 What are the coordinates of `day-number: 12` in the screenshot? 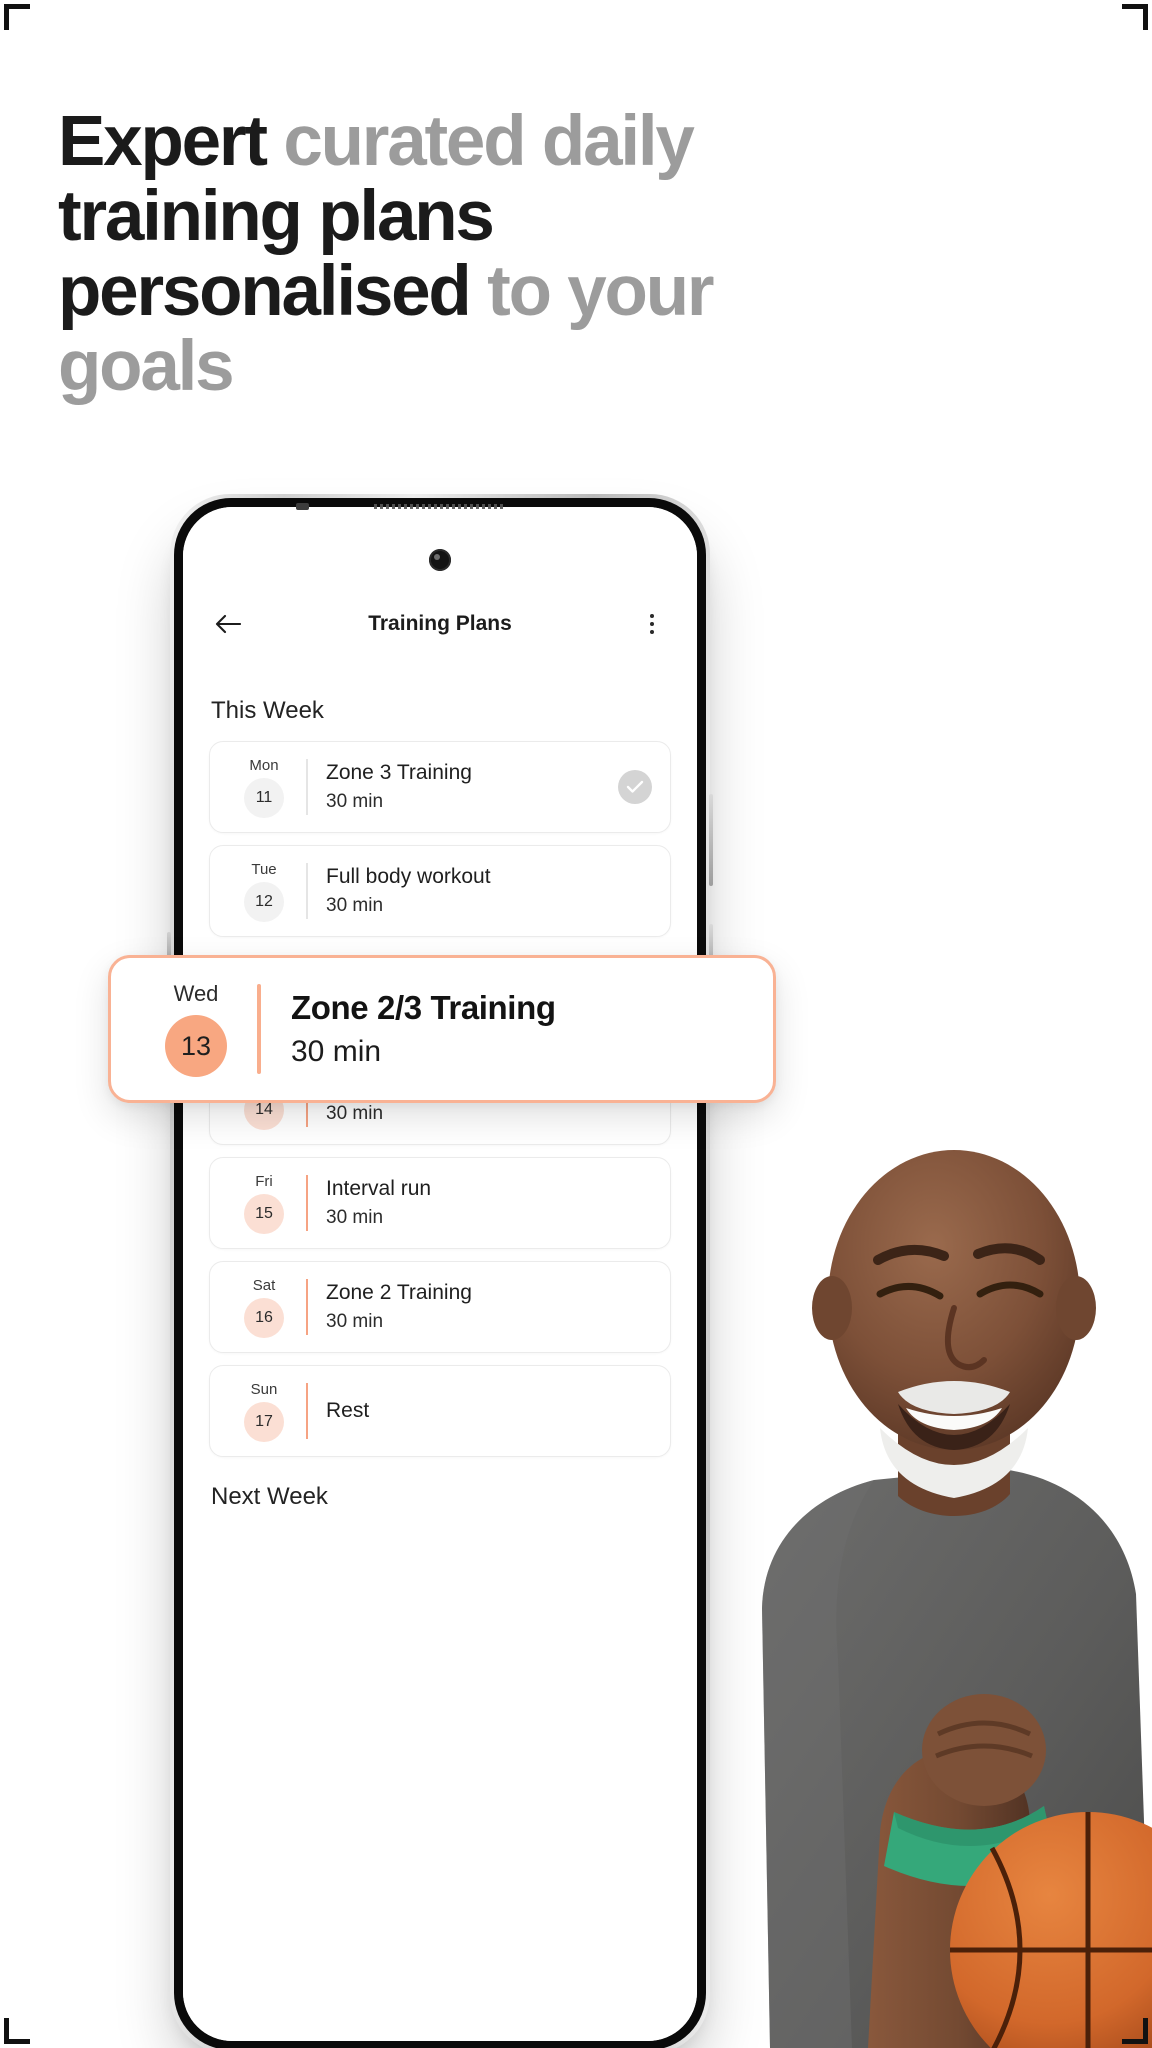 It's located at (264, 901).